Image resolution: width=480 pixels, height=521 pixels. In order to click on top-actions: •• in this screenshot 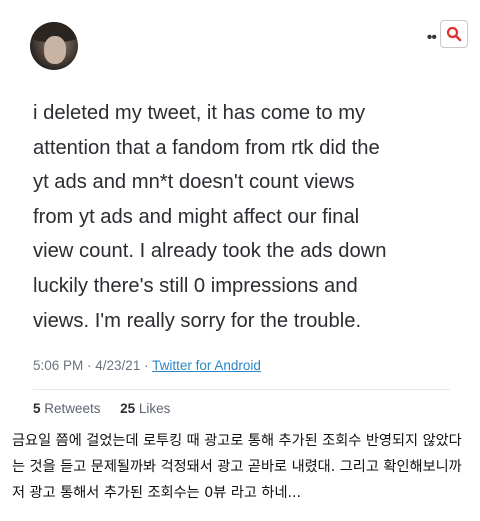, I will do `click(447, 34)`.